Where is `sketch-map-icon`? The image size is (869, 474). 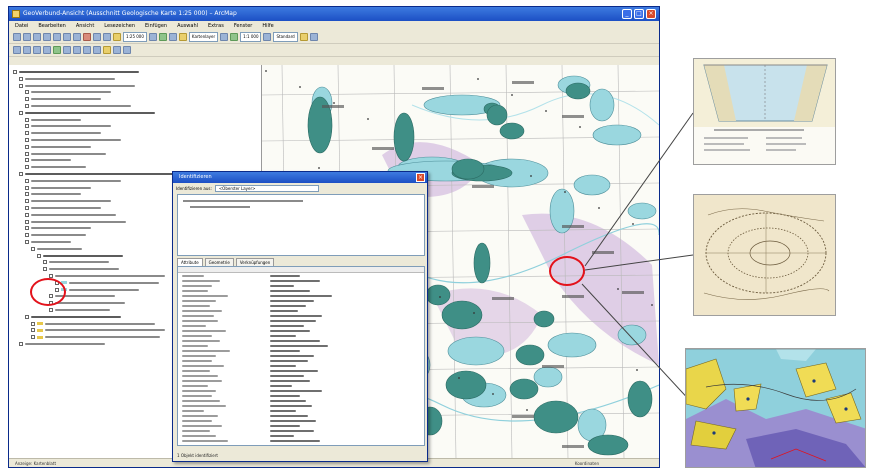 sketch-map-icon is located at coordinates (764, 255).